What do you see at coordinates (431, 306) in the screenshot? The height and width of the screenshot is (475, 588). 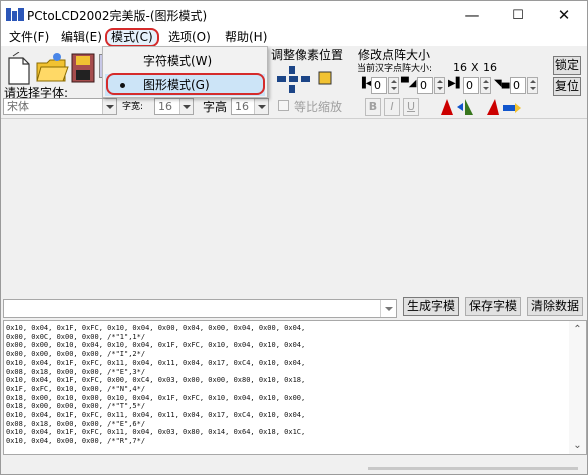 I see `generate-button: 生成字模` at bounding box center [431, 306].